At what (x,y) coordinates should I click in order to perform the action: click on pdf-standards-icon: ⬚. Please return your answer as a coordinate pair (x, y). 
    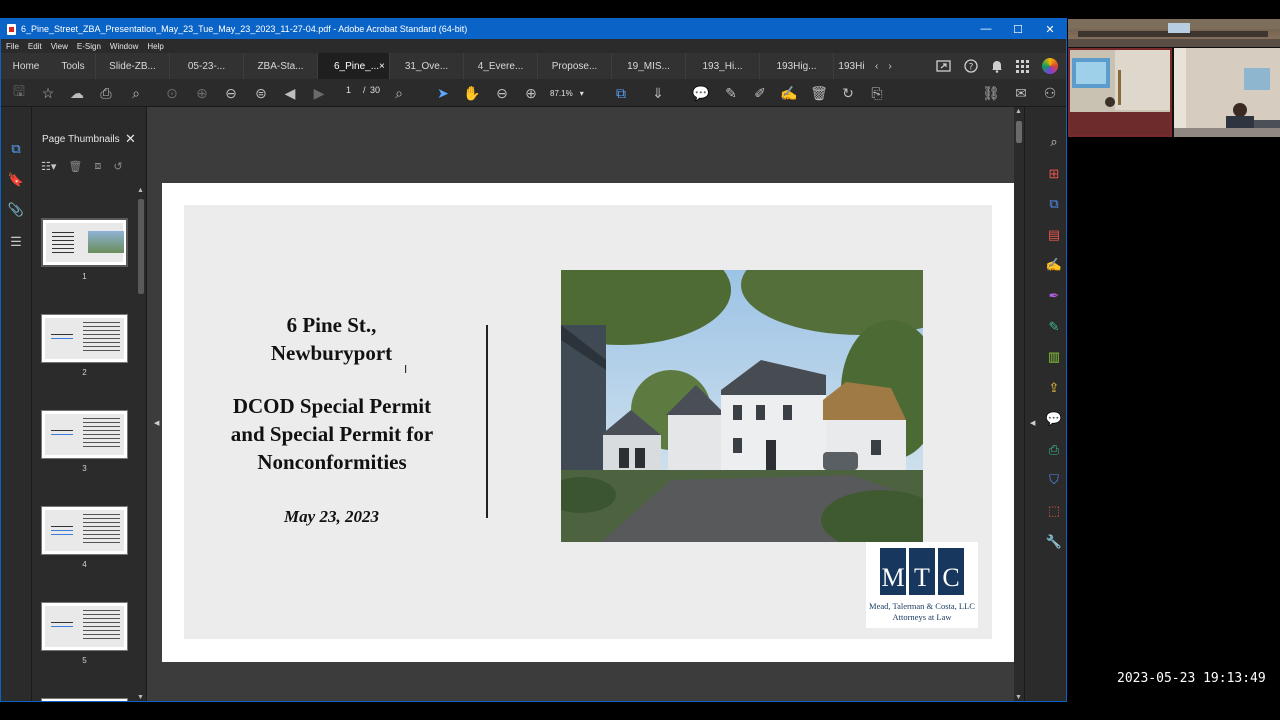
    Looking at the image, I should click on (1054, 511).